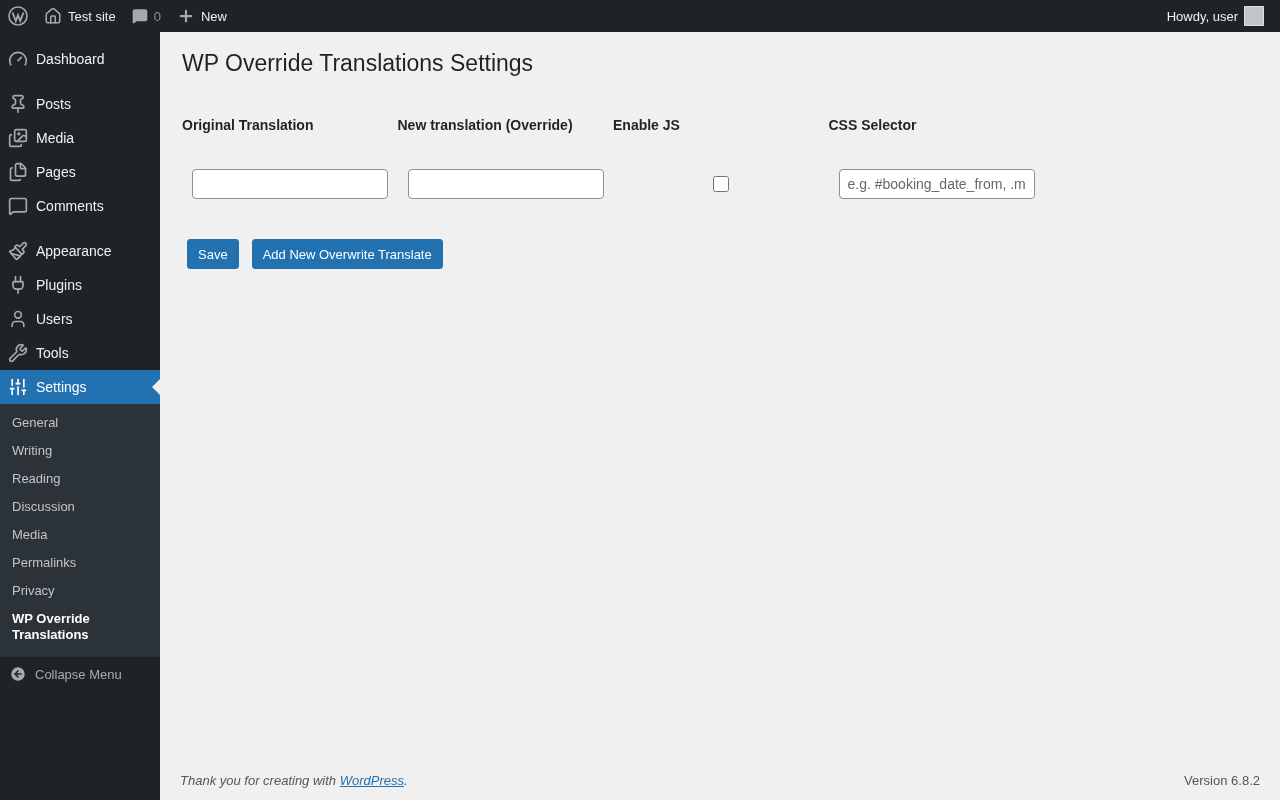 The height and width of the screenshot is (800, 1280). What do you see at coordinates (18, 172) in the screenshot?
I see `pages-icon` at bounding box center [18, 172].